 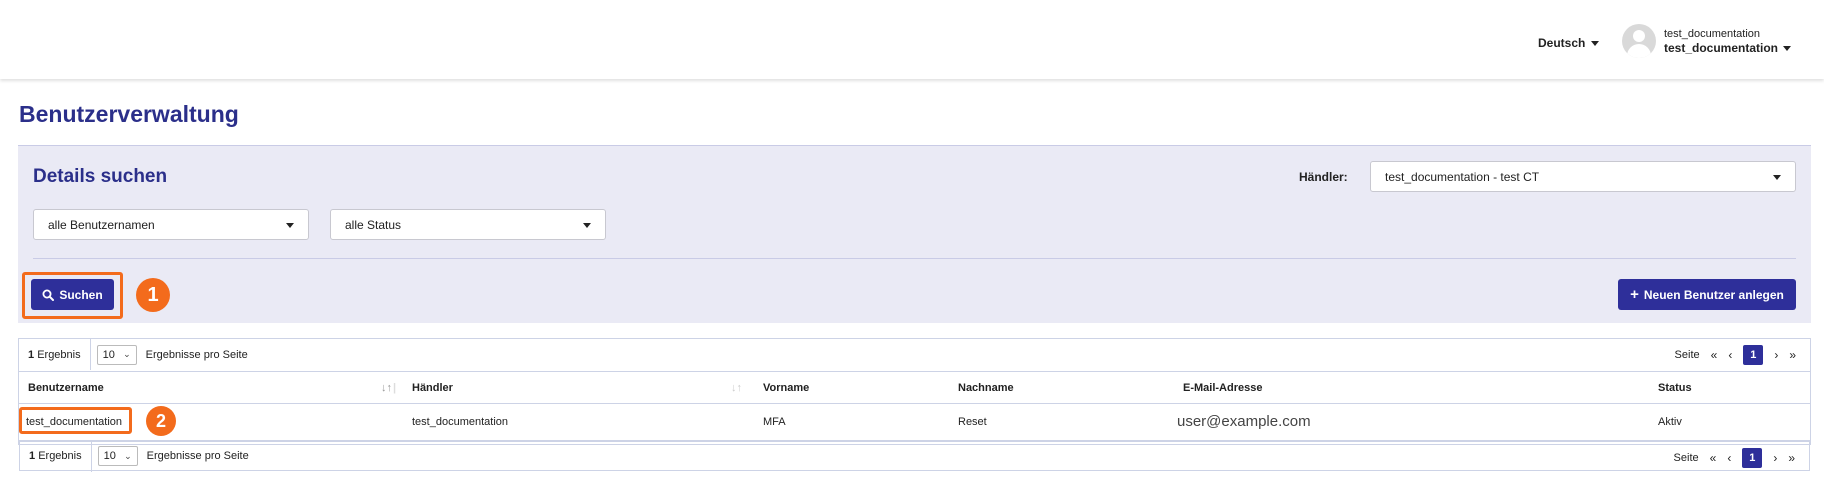 What do you see at coordinates (1323, 177) in the screenshot?
I see `haendler-label: Händler:` at bounding box center [1323, 177].